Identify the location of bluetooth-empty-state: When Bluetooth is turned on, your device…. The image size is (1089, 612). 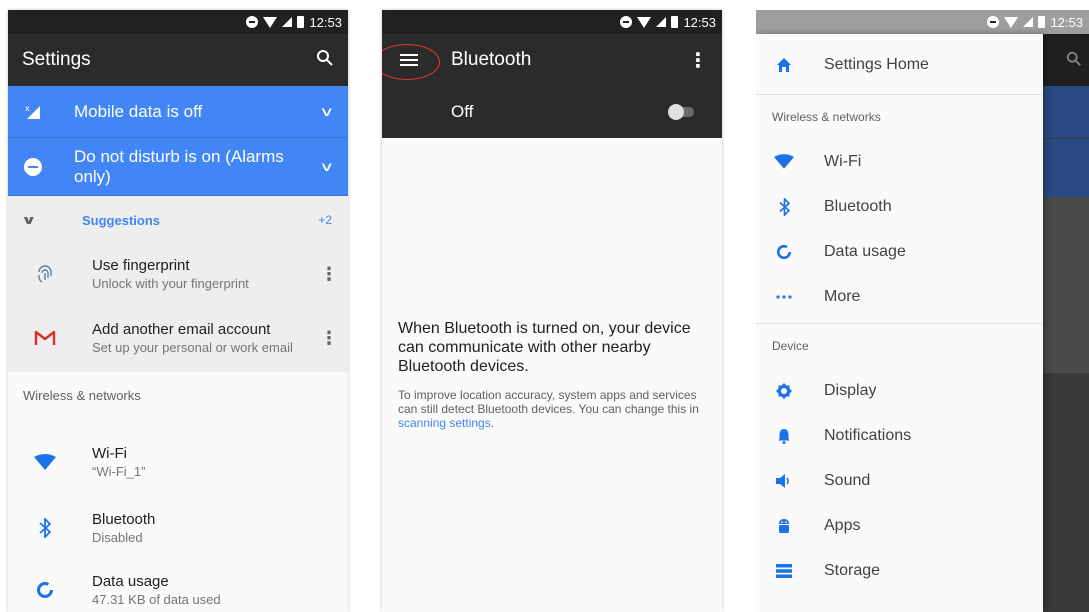
(552, 374).